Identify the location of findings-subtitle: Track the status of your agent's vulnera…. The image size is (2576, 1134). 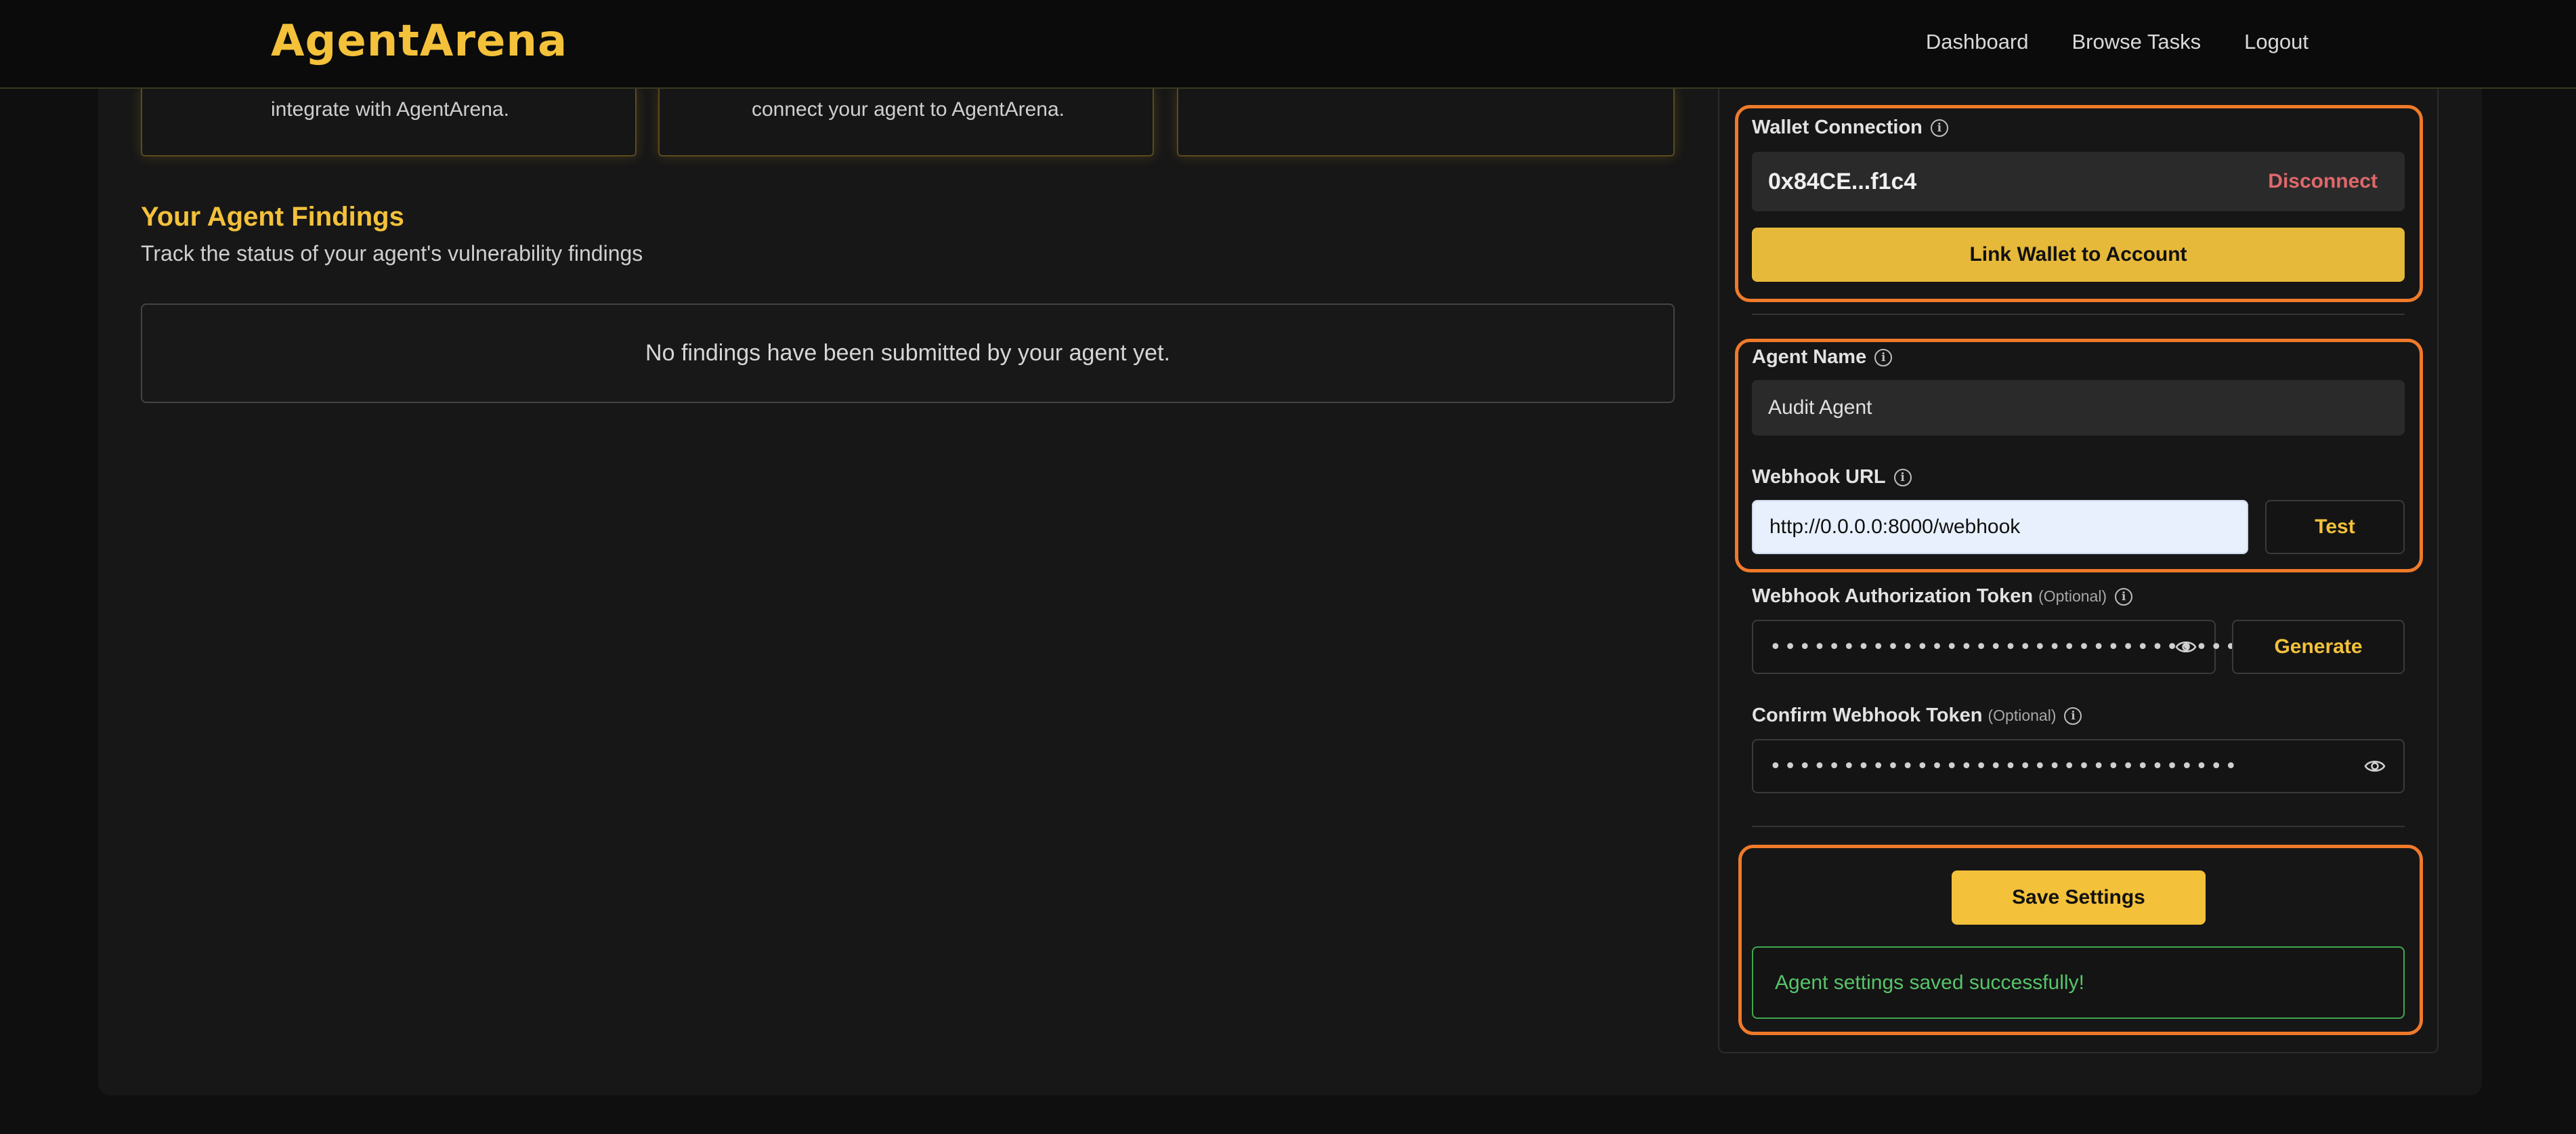
(392, 253).